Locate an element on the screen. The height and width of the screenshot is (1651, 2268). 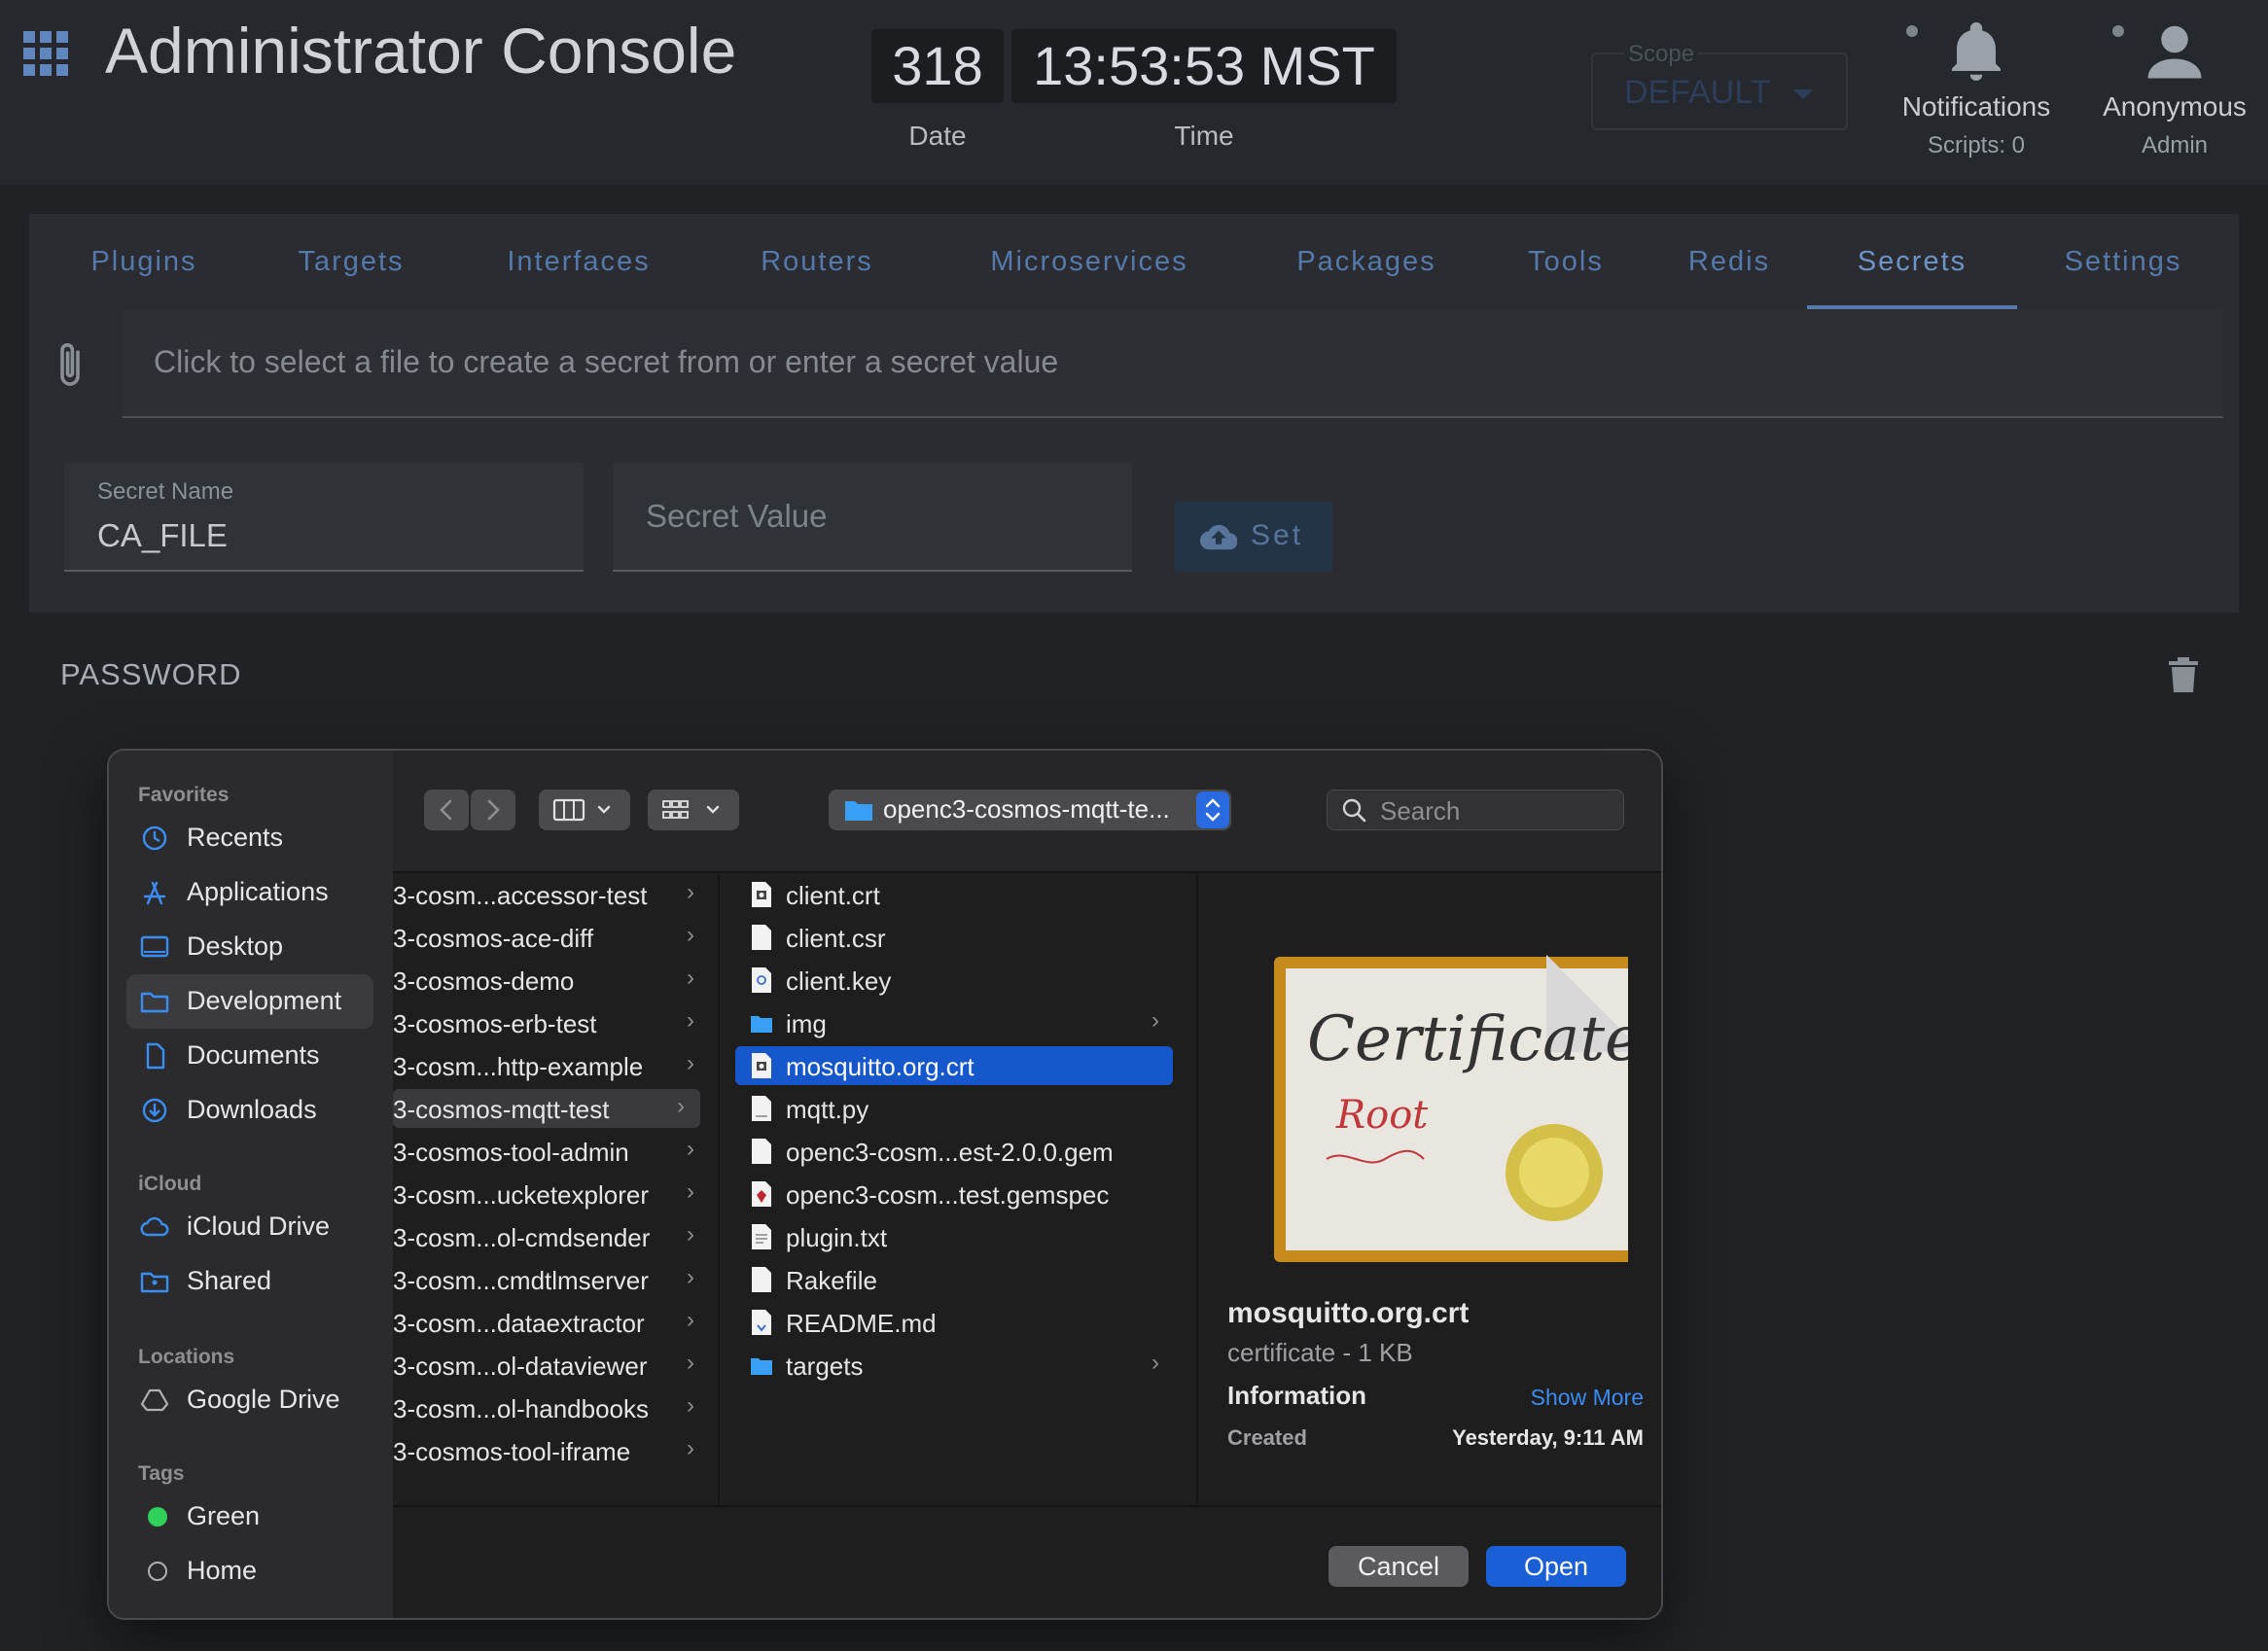
tab-targets: Targets is located at coordinates (351, 261).